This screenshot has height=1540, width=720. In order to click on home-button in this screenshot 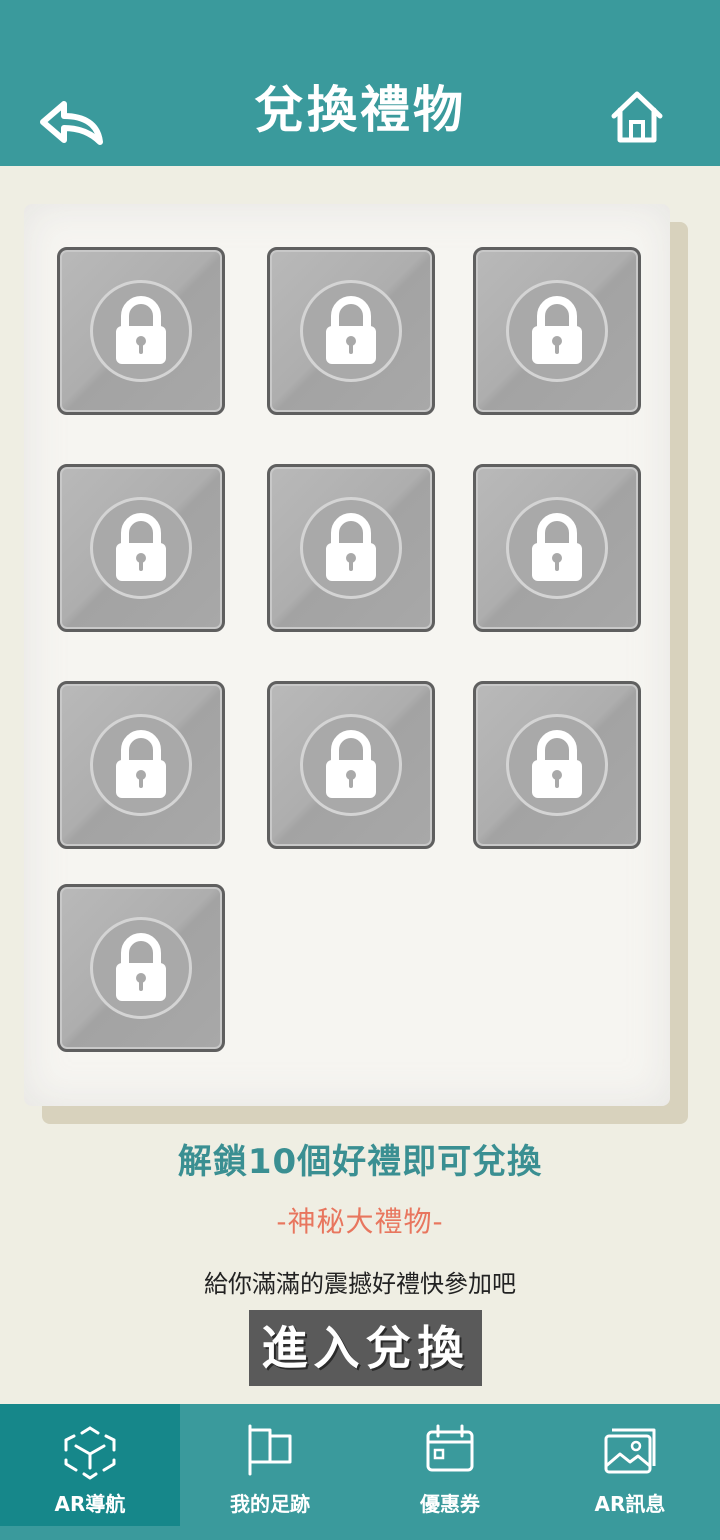, I will do `click(637, 117)`.